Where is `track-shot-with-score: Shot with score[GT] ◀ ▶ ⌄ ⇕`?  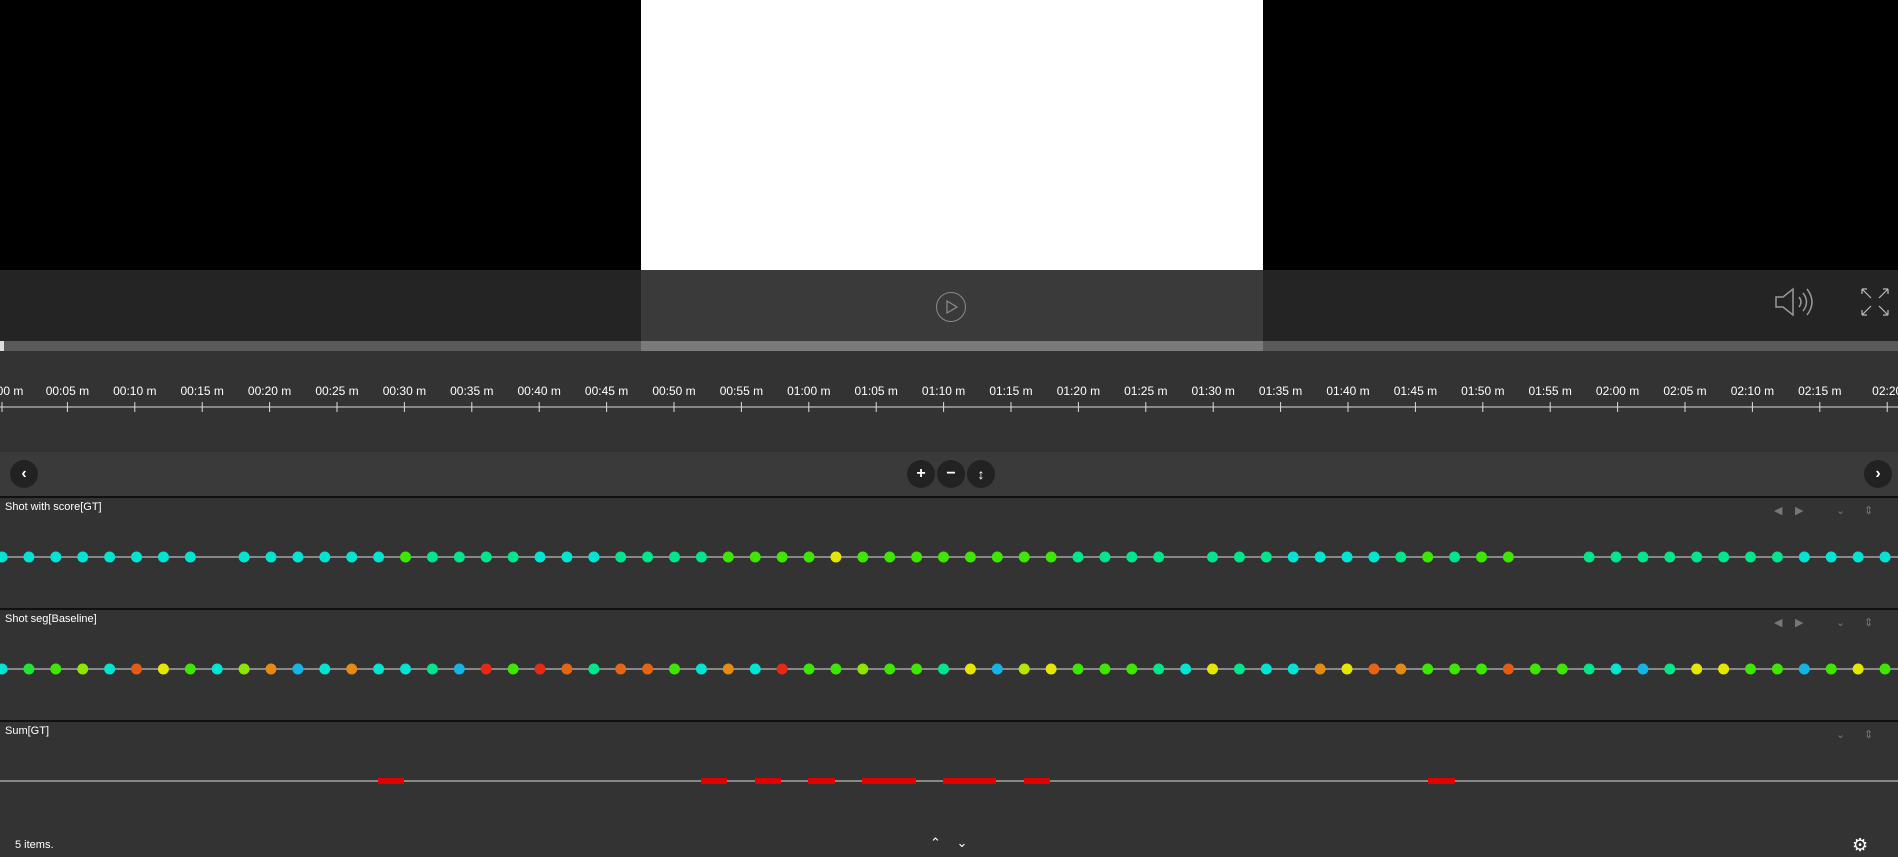 track-shot-with-score: Shot with score[GT] ◀ ▶ ⌄ ⇕ is located at coordinates (949, 552).